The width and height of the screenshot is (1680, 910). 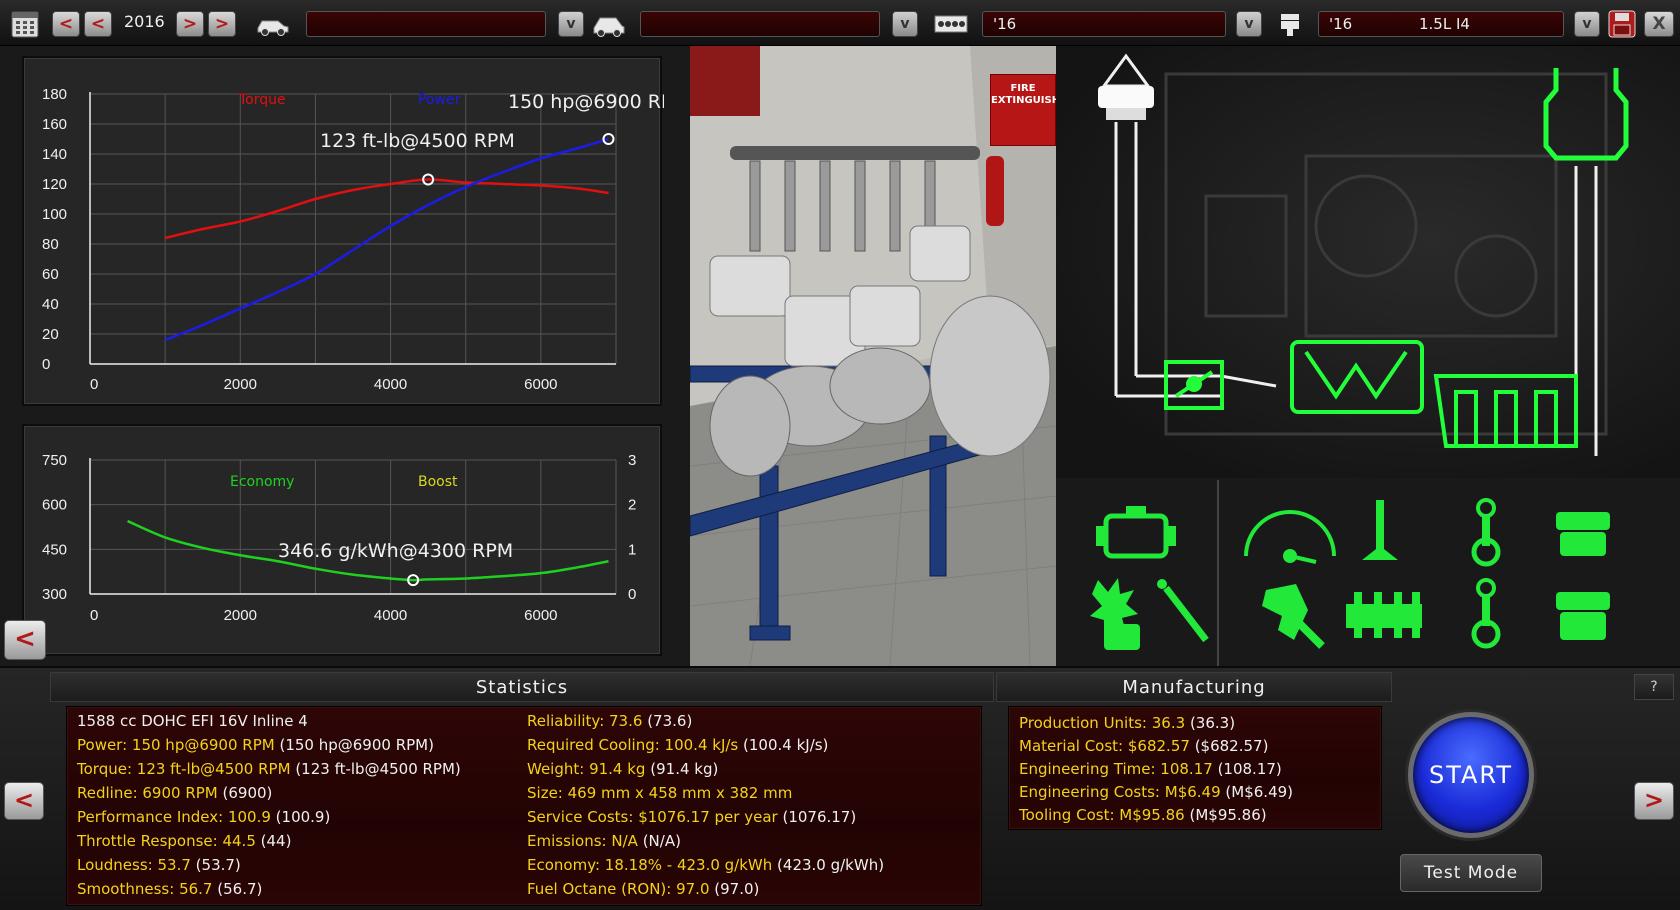 What do you see at coordinates (1441, 24) in the screenshot?
I see `variant-field: '16 1.5L I4` at bounding box center [1441, 24].